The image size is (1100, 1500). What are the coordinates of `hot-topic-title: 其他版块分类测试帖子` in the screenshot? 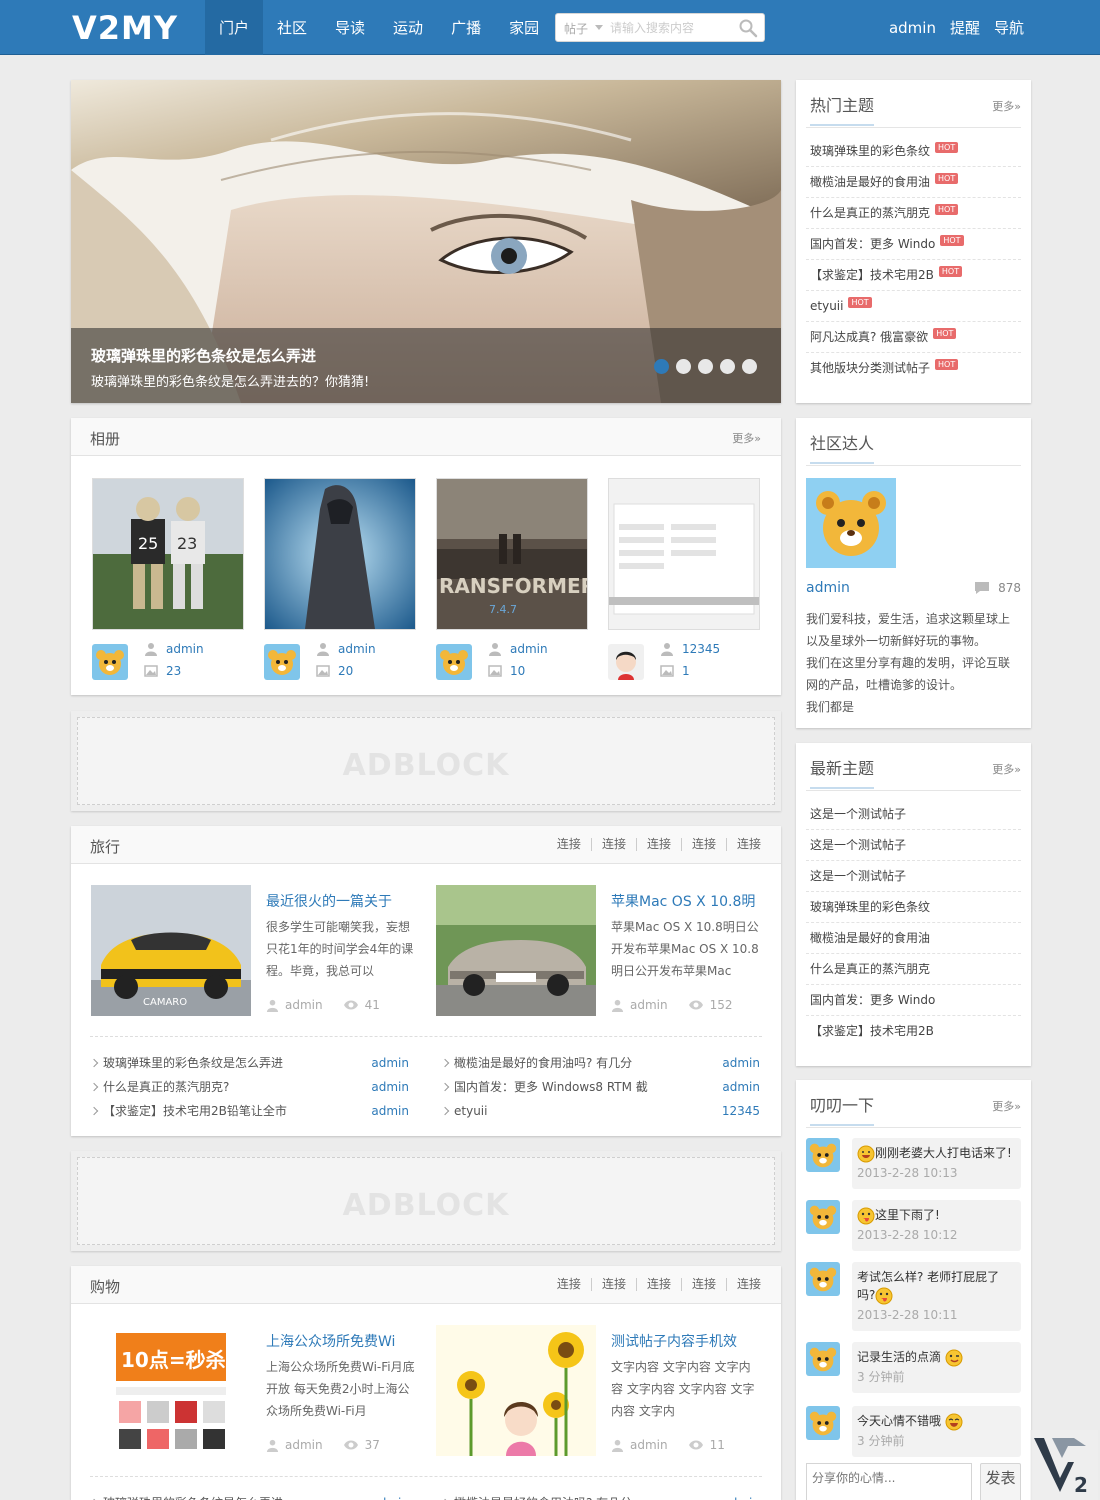 It's located at (870, 368).